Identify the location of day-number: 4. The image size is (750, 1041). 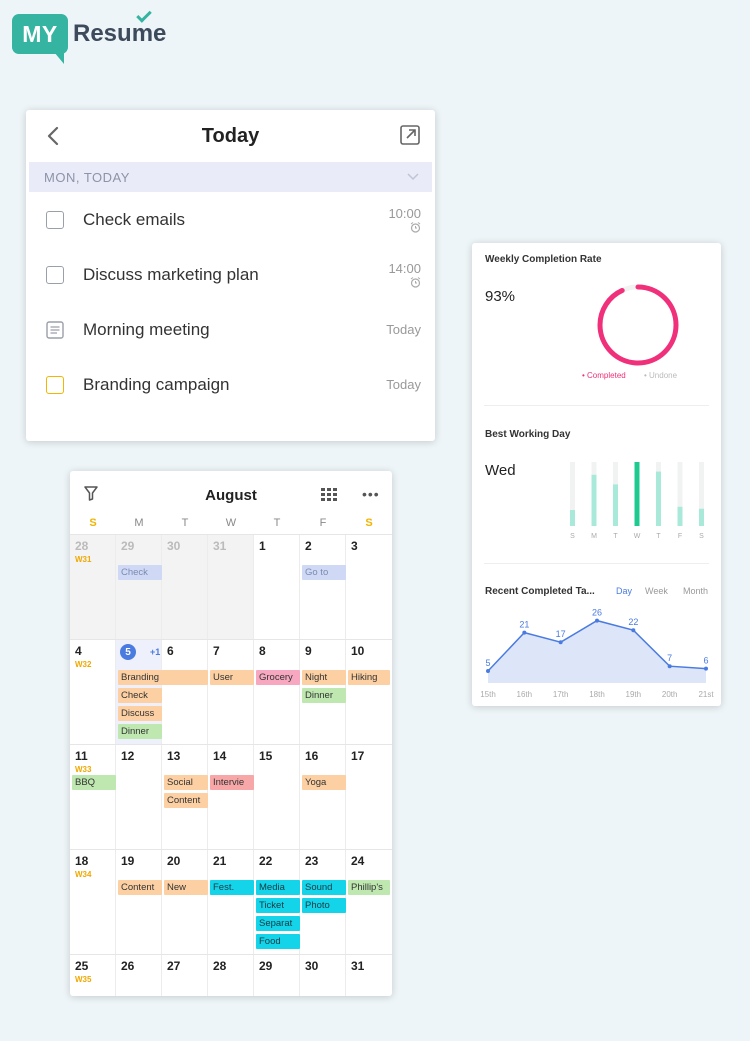
(78, 651).